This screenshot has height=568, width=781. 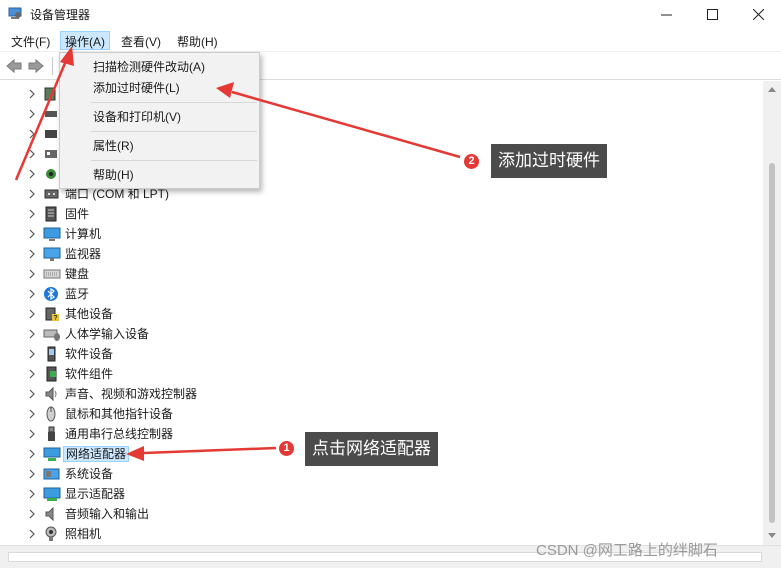 What do you see at coordinates (381, 294) in the screenshot?
I see `tree-row: 蓝牙` at bounding box center [381, 294].